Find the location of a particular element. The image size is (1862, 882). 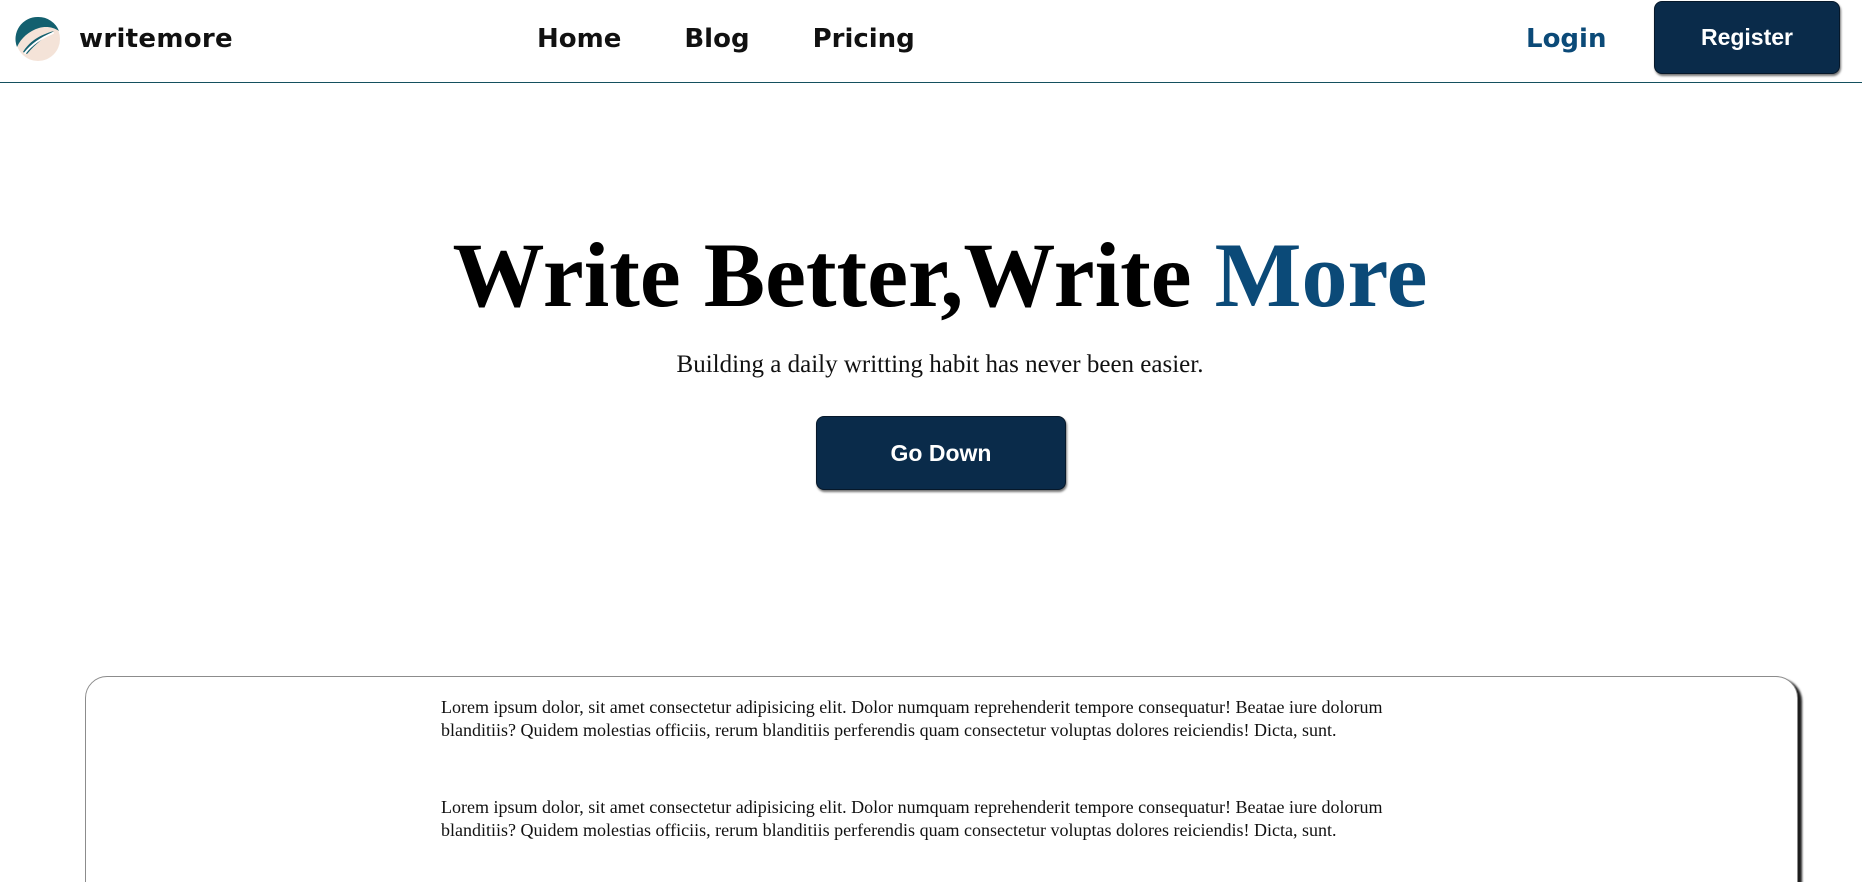

register-button: Register is located at coordinates (1747, 37).